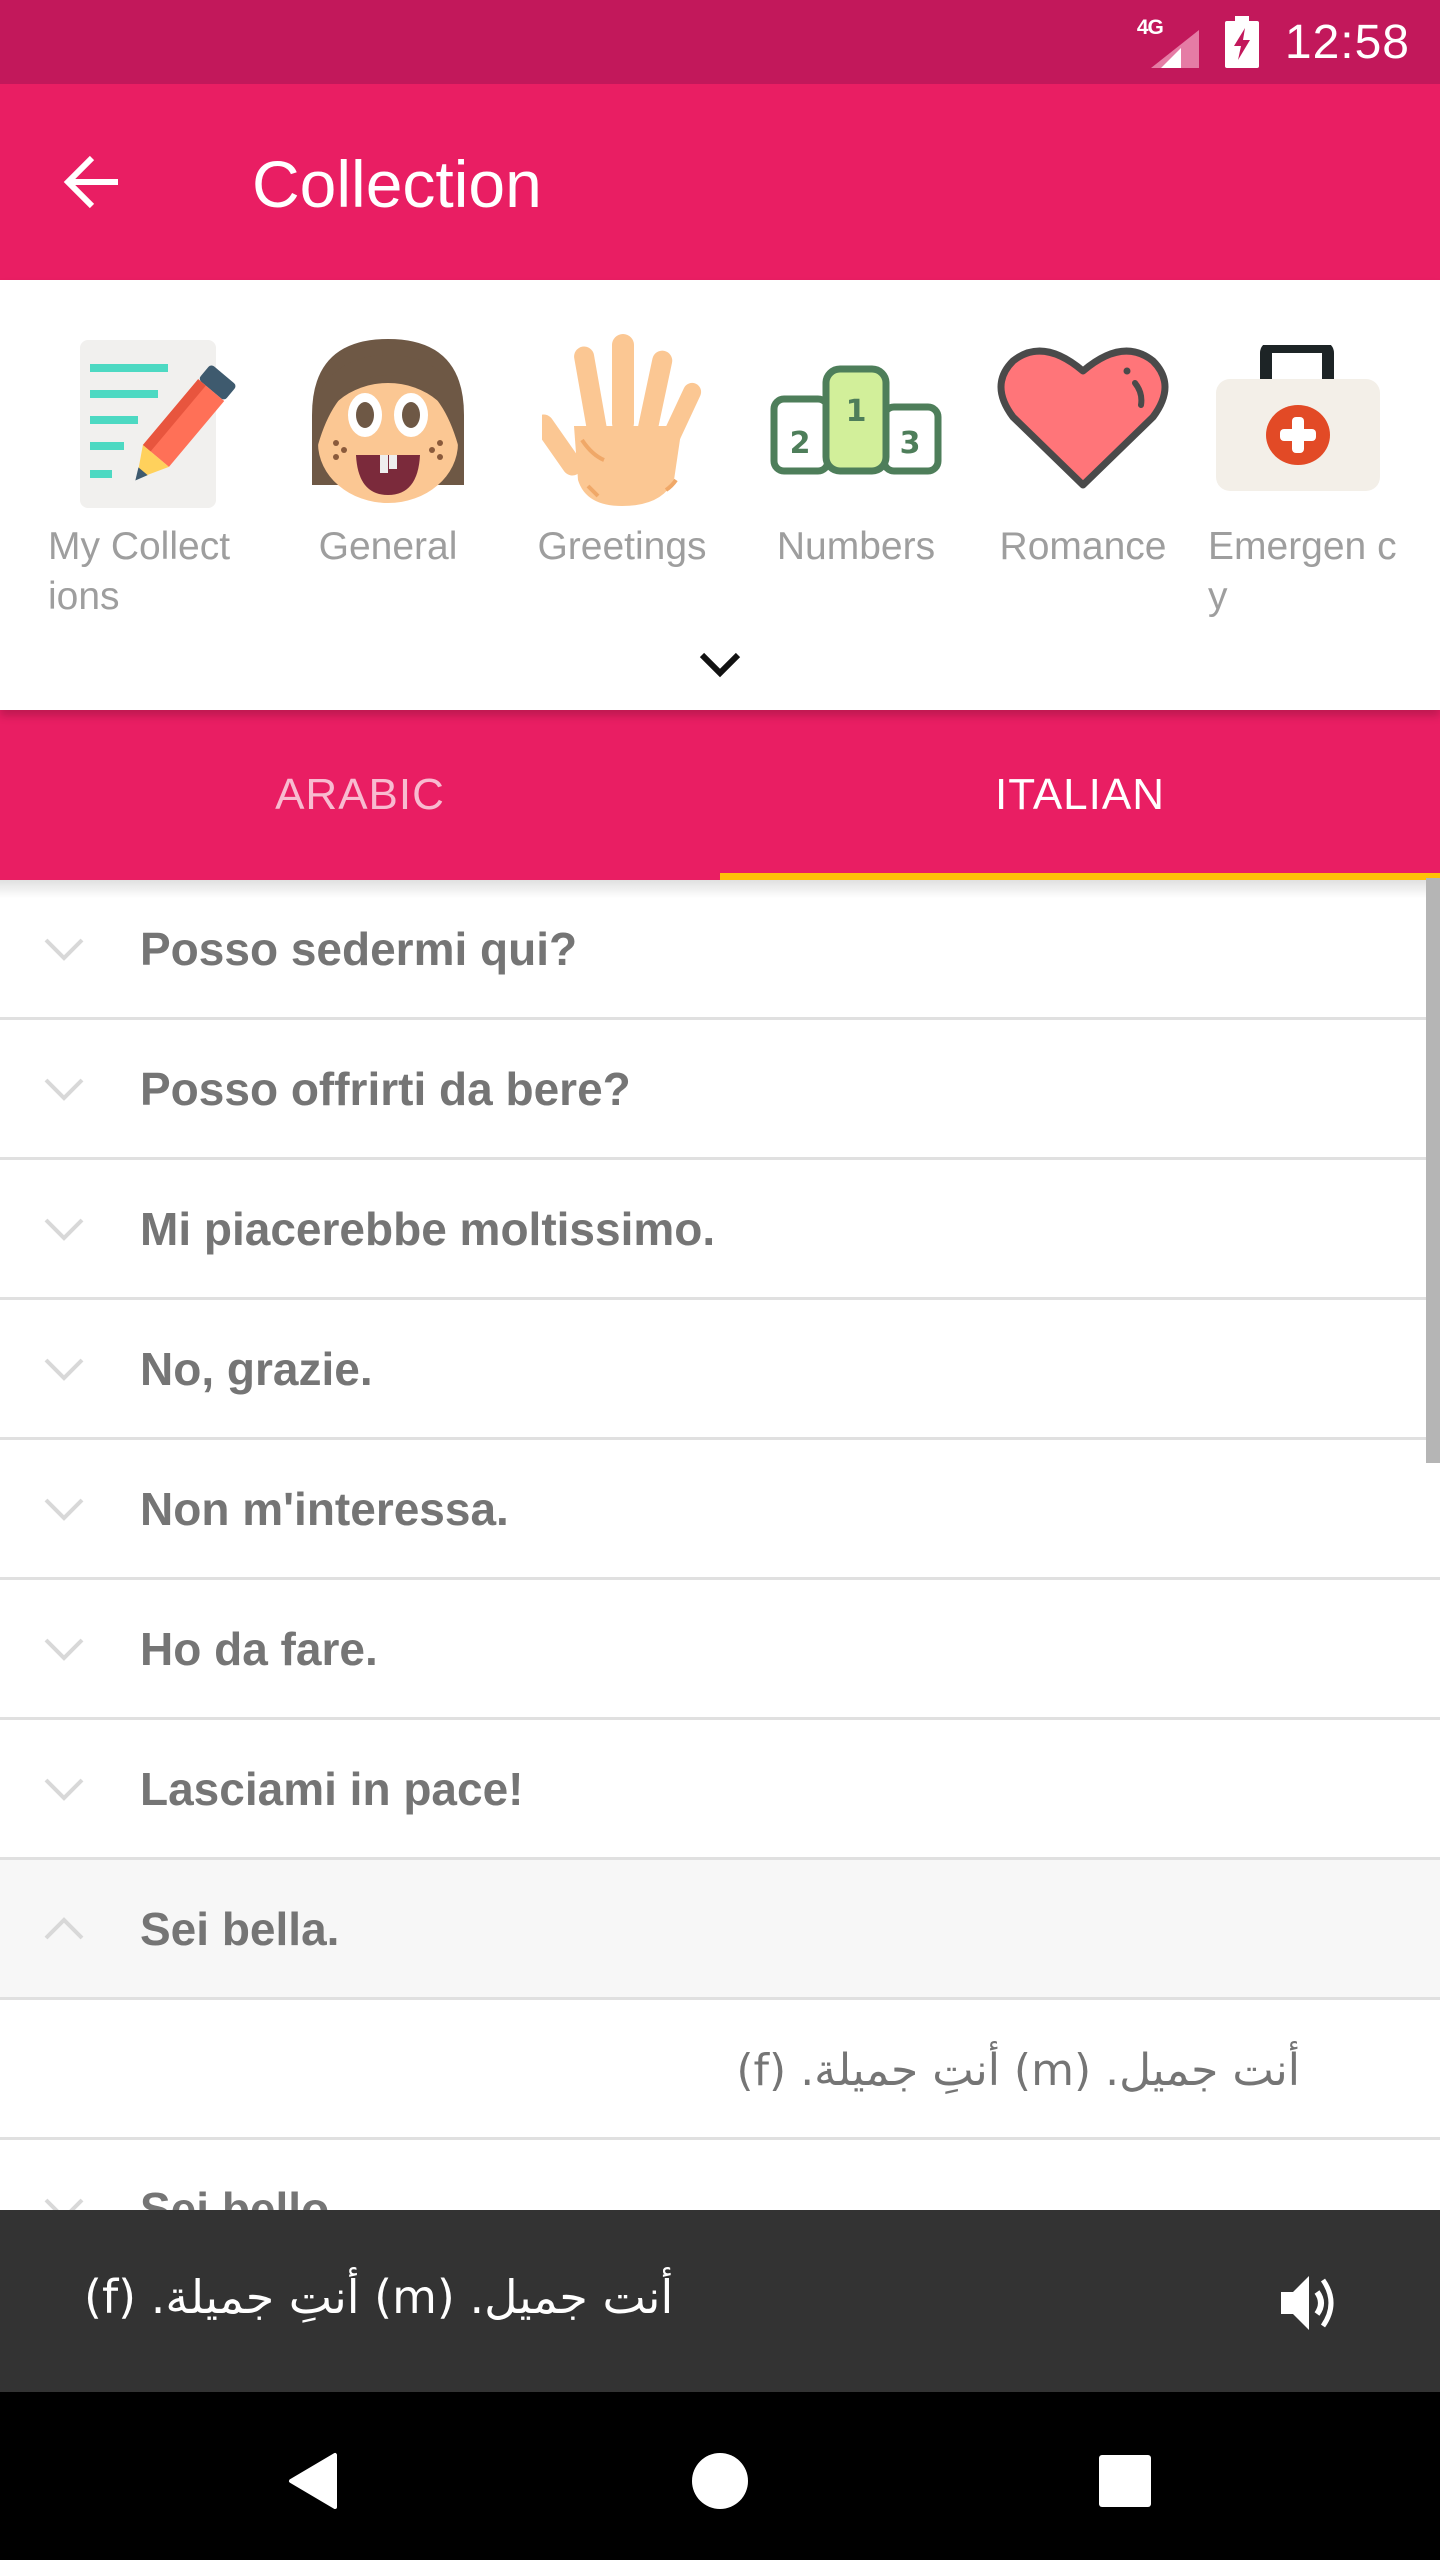 This screenshot has height=2560, width=1440. What do you see at coordinates (388, 420) in the screenshot?
I see `girl-face-icon` at bounding box center [388, 420].